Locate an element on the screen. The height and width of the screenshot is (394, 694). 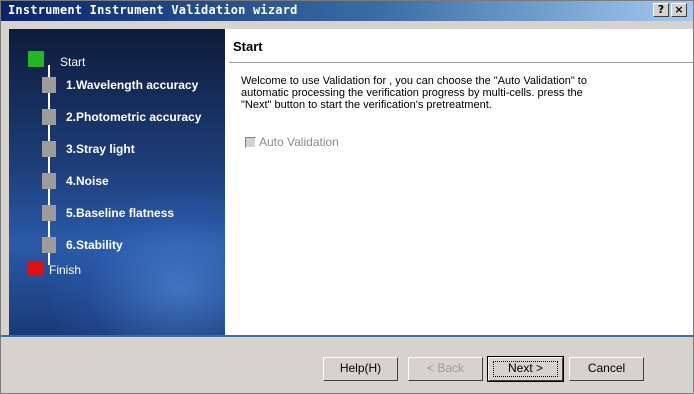
cancel-button-label: Cancel is located at coordinates (606, 368).